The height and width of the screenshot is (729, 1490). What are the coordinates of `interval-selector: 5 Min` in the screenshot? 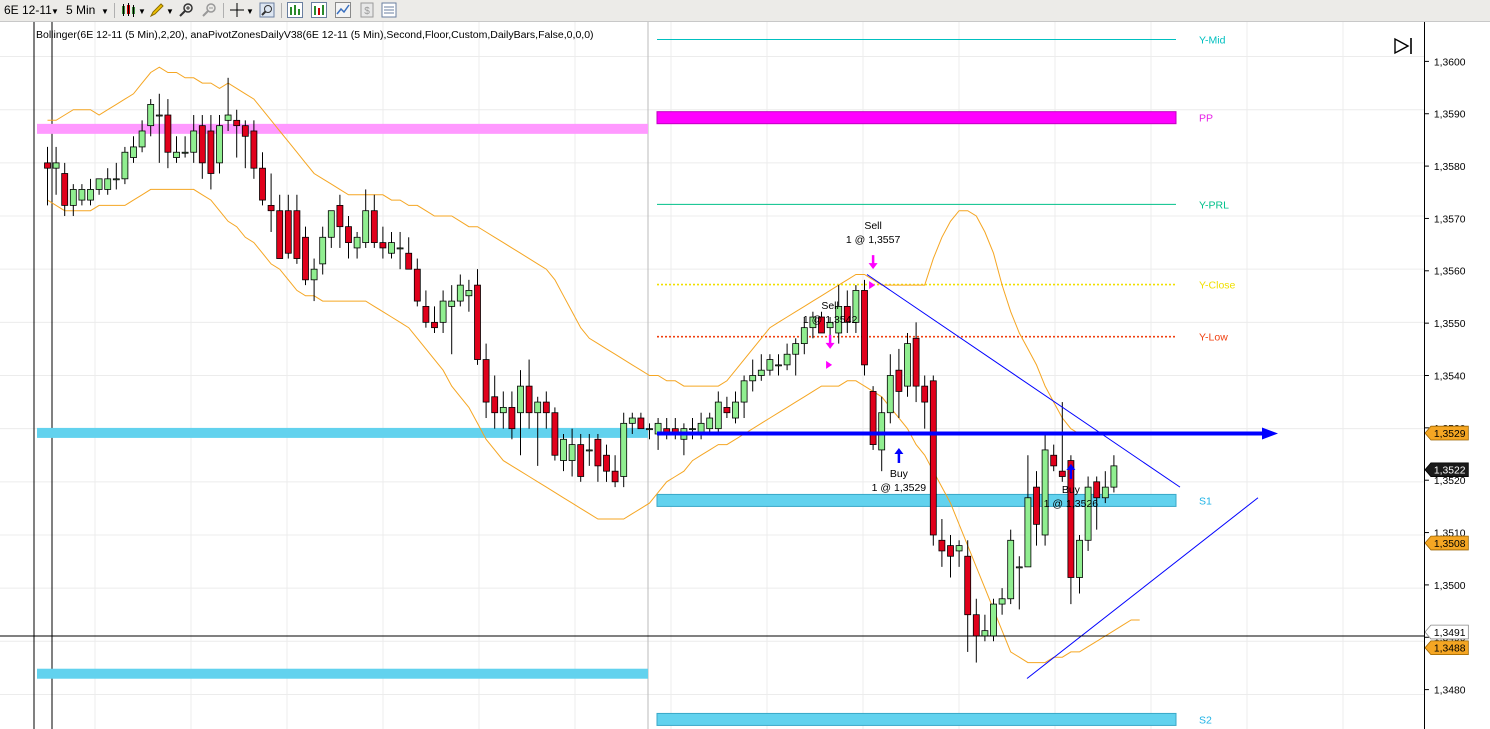 It's located at (80, 10).